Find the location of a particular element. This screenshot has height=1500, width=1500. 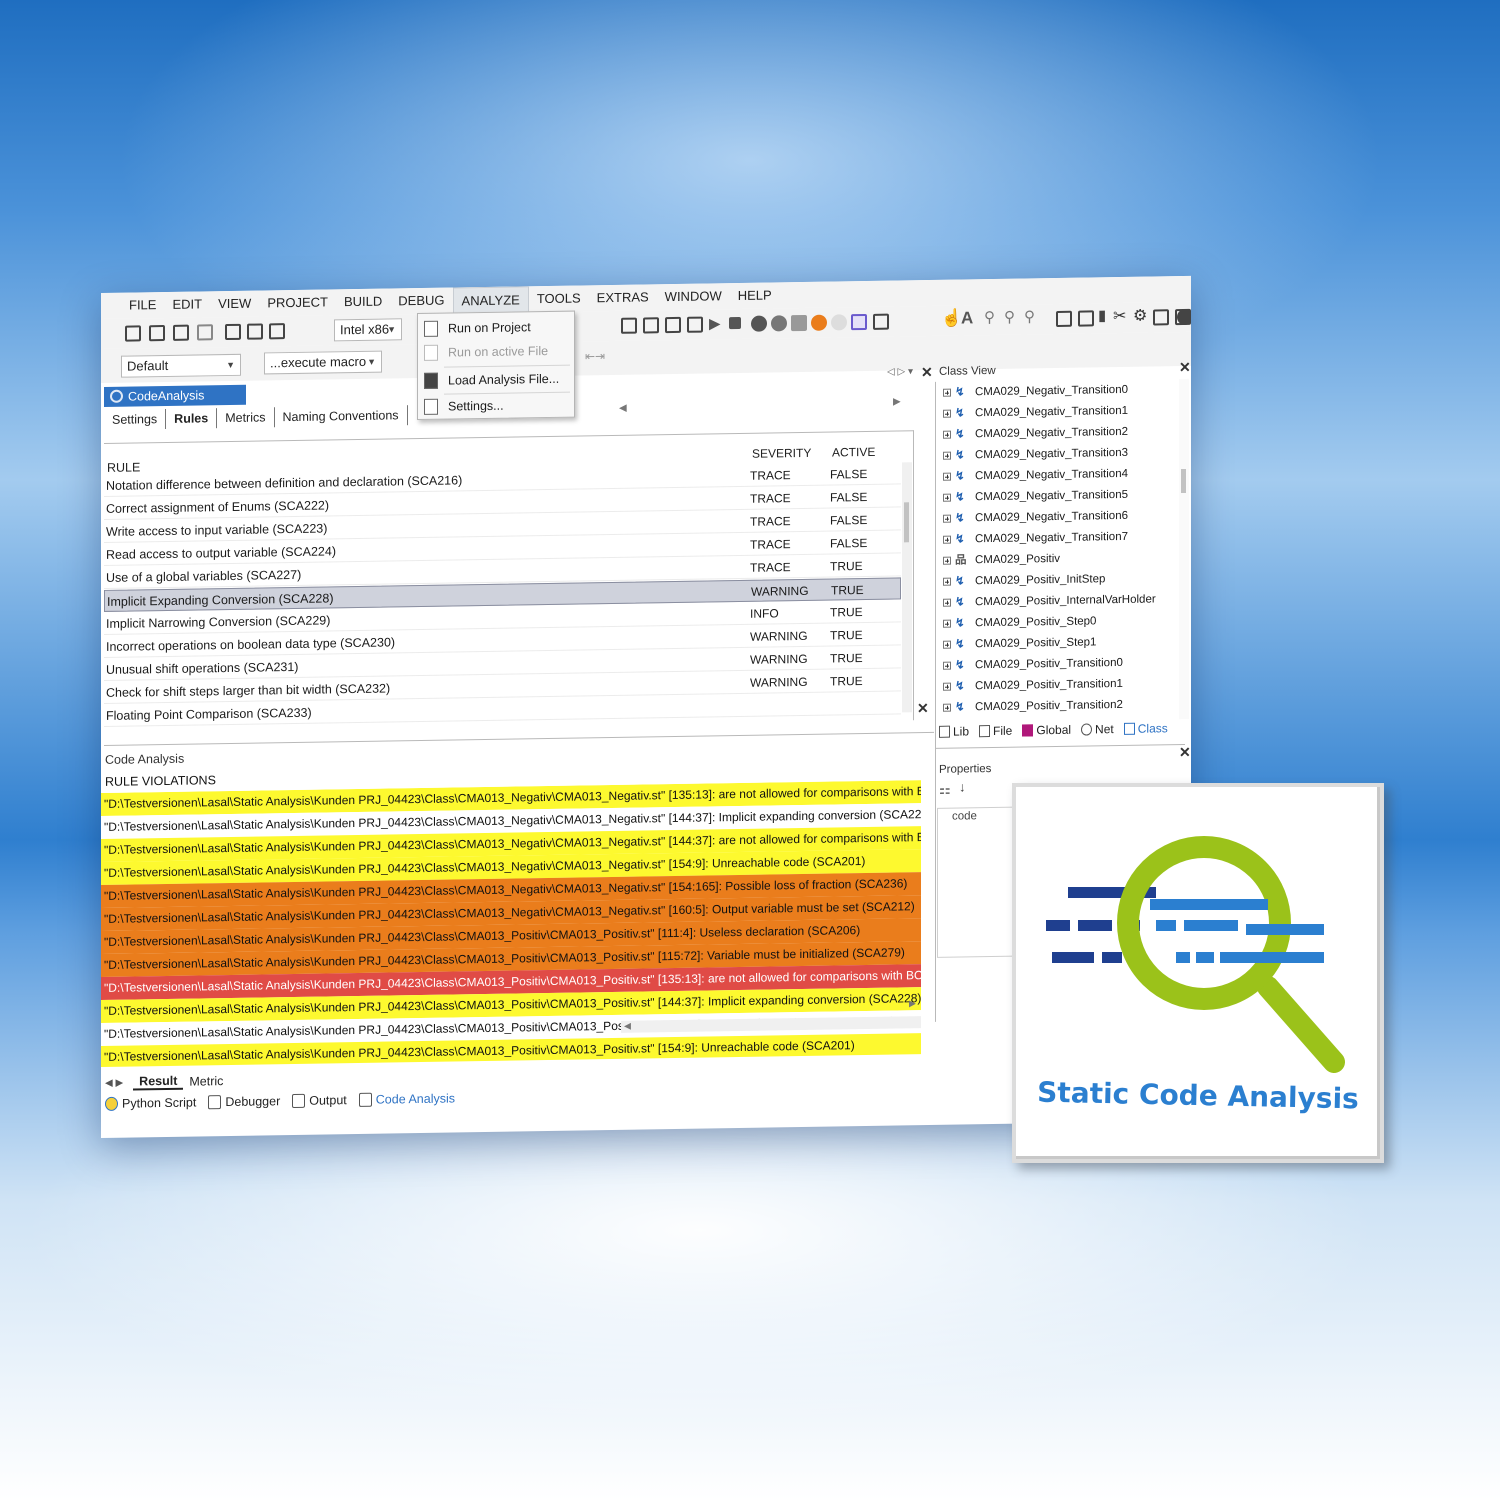

tree-item: ↯ CMA029_Positiv_Step1 is located at coordinates (1016, 644).